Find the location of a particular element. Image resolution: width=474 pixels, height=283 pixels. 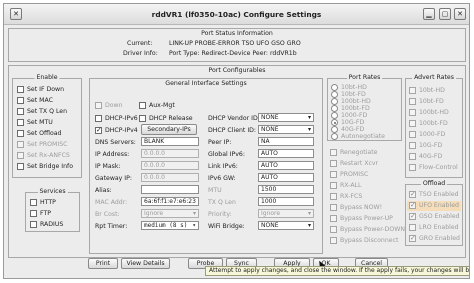

set-bridge-info-checkbox is located at coordinates (20, 166).